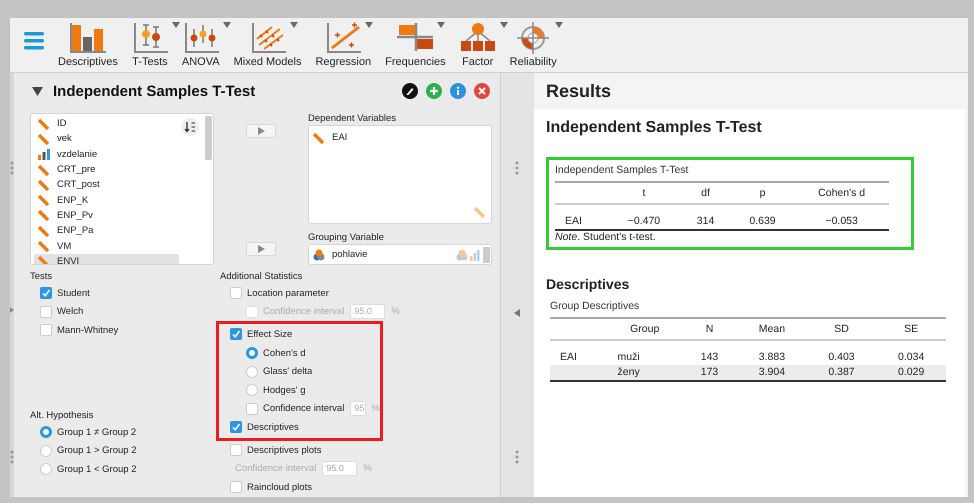  What do you see at coordinates (106, 170) in the screenshot?
I see `variable-item: CRT_pre` at bounding box center [106, 170].